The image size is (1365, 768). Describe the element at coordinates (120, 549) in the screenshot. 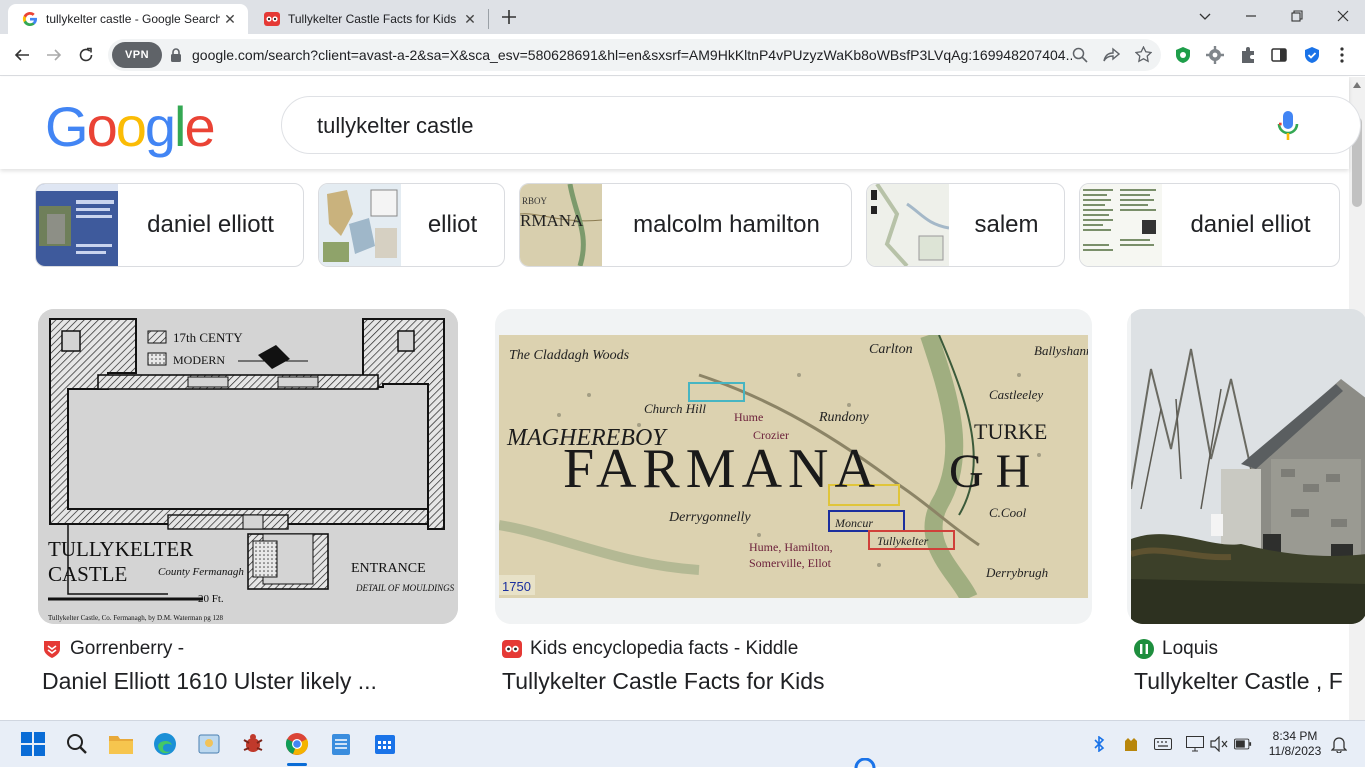

I see `plan-title-line1: TULLYKELTER` at that location.